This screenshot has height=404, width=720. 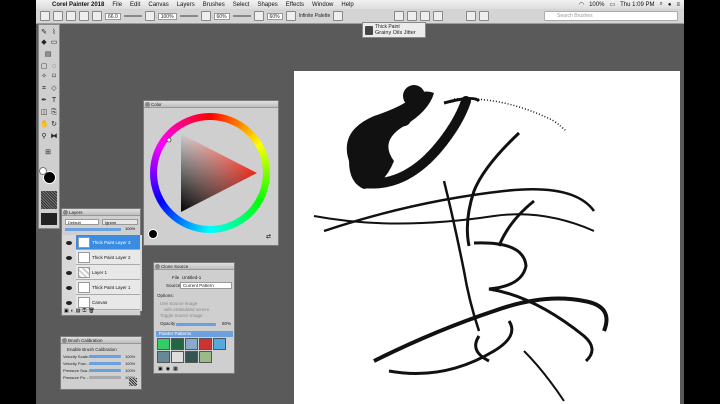 What do you see at coordinates (108, 287) in the screenshot?
I see `layer-row: Thick Paint Layer 1` at bounding box center [108, 287].